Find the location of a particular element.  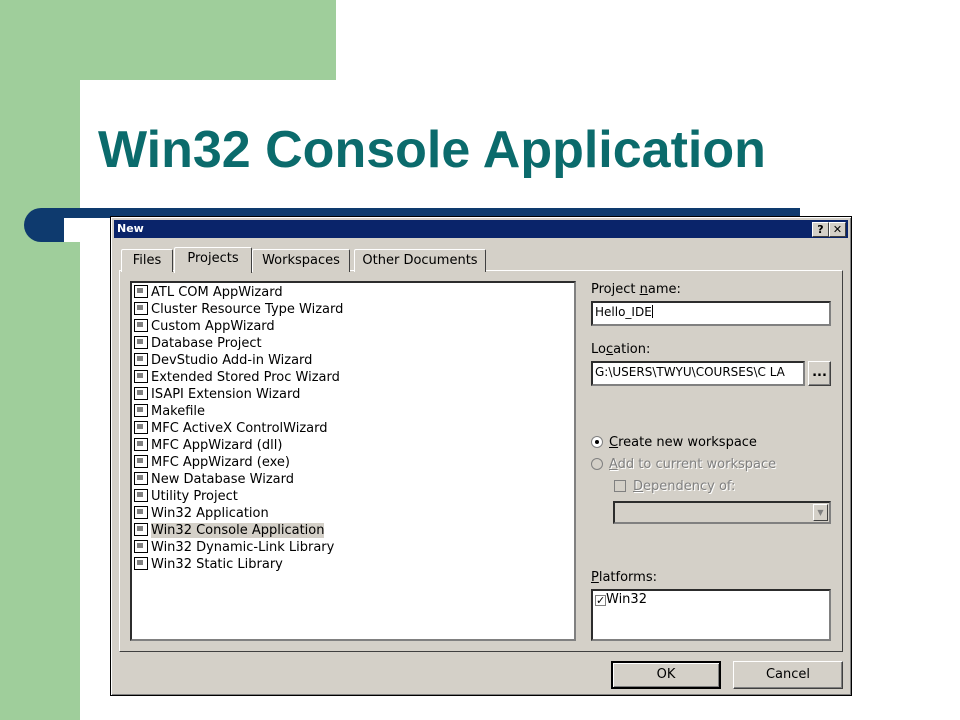

project-type-item: MFC ActiveX ControlWizard is located at coordinates (232, 428).